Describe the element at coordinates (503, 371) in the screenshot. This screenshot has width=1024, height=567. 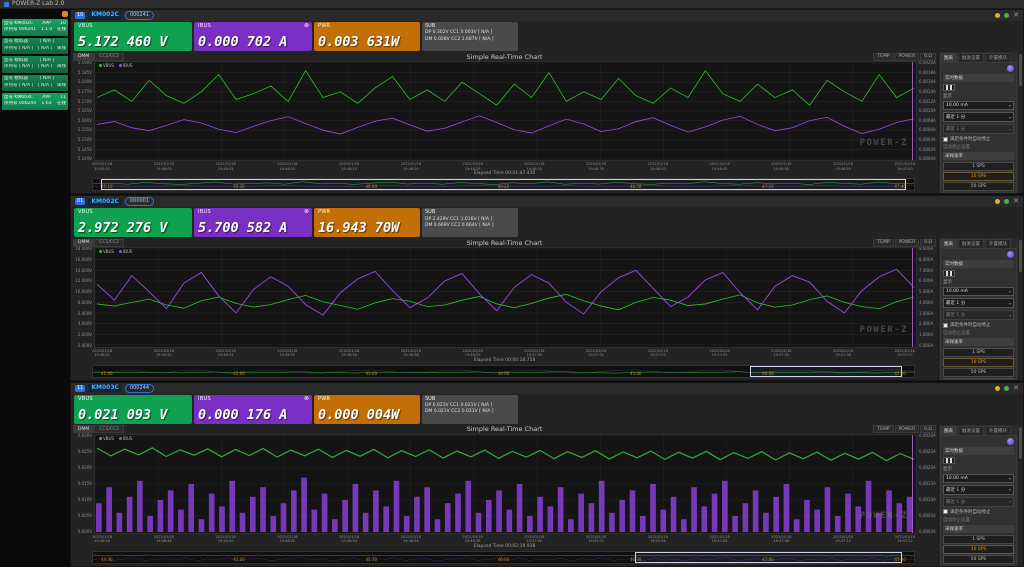
I see `chart-navigator: 41:00 42:00 43:00 44:00 45:00 46:00 47:00` at that location.